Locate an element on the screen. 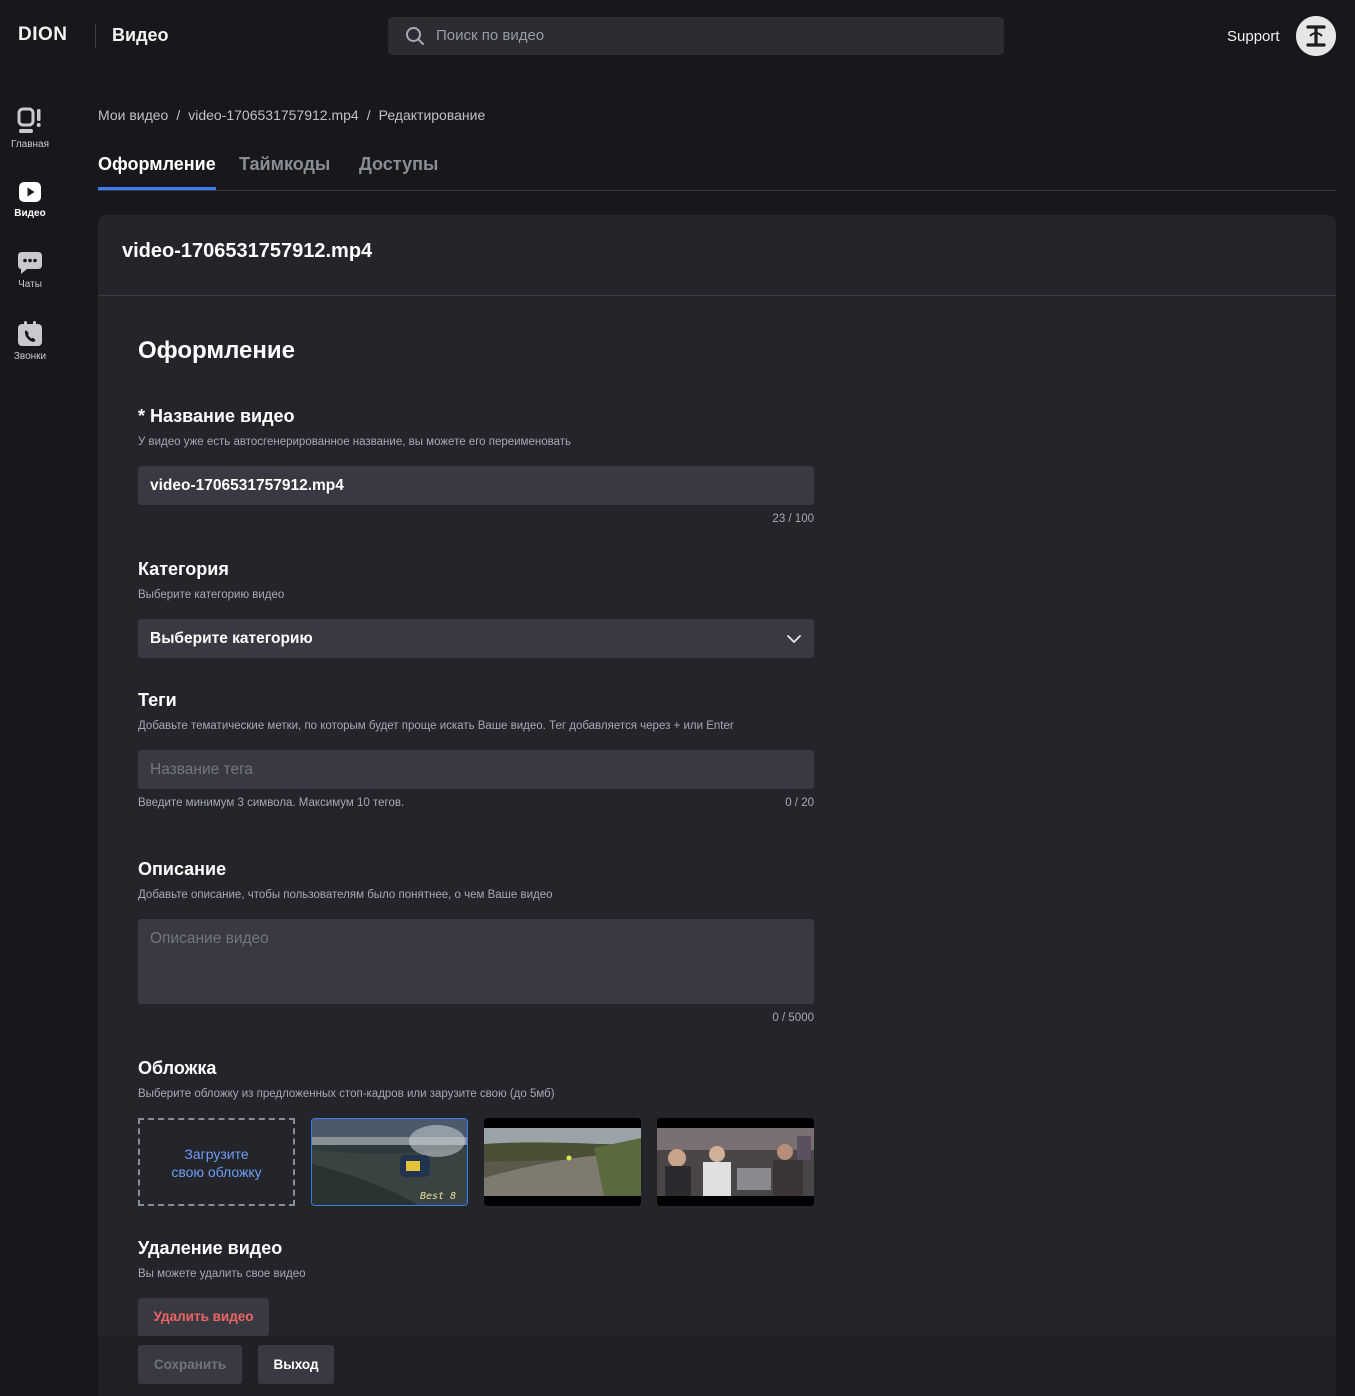  breadcrumb-item-my-videos: Мои видео is located at coordinates (133, 115).